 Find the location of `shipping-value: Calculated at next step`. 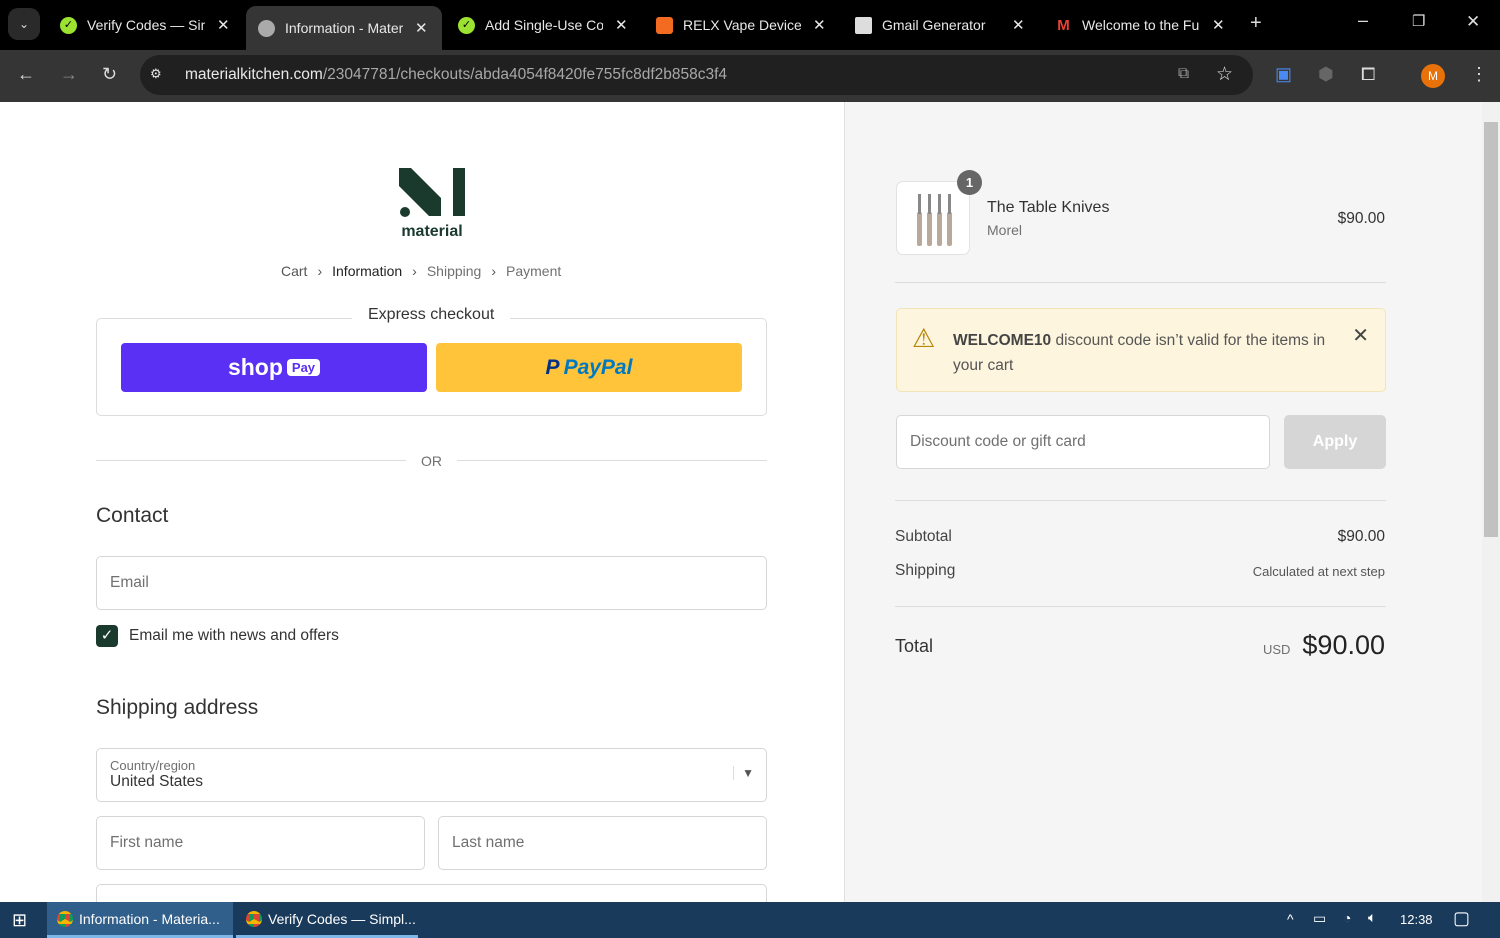

shipping-value: Calculated at next step is located at coordinates (1318, 571).